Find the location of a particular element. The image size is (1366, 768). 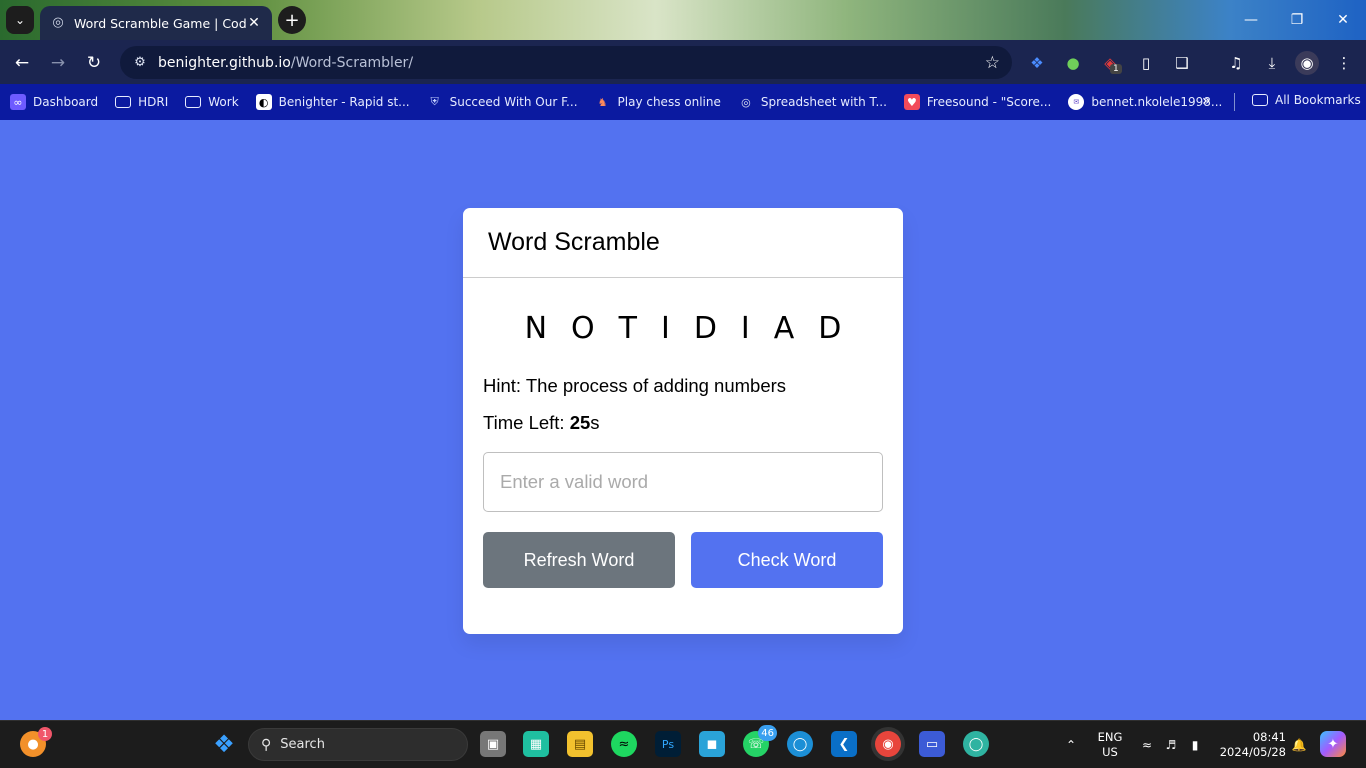

vscode-icon: ❮ is located at coordinates (844, 744).